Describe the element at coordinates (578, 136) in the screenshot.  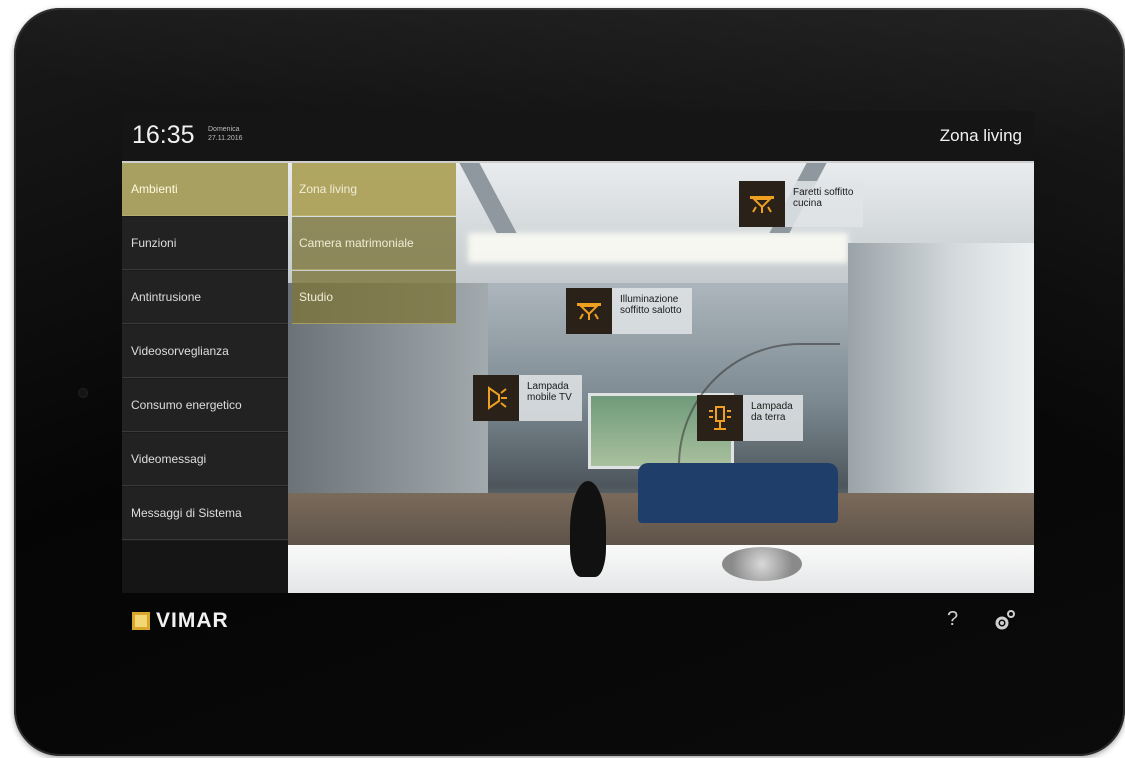
I see `top-bar: 16:35 Domenica 27.11.2016 Zona living` at that location.